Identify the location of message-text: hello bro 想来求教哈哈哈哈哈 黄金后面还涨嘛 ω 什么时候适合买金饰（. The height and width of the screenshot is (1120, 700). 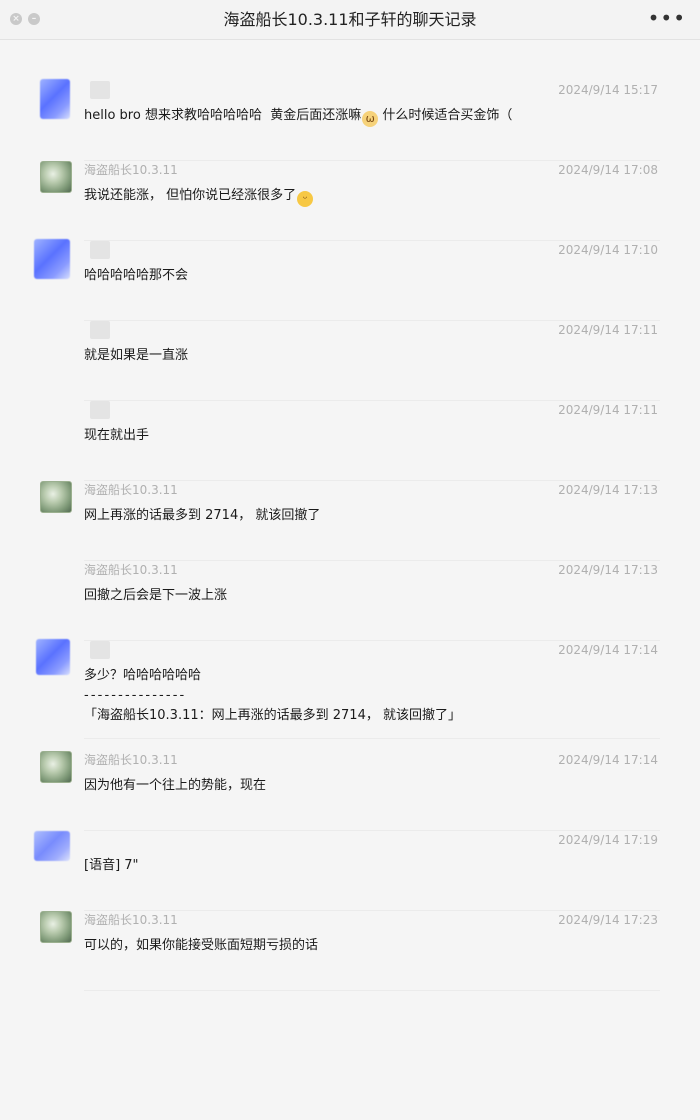
(372, 116).